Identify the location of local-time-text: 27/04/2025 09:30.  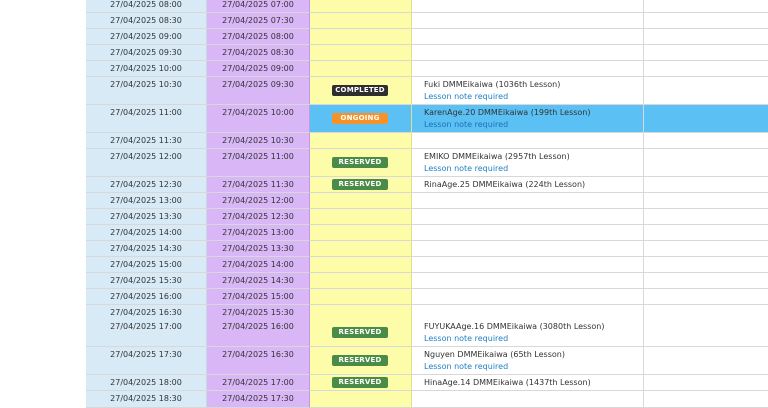
(146, 52).